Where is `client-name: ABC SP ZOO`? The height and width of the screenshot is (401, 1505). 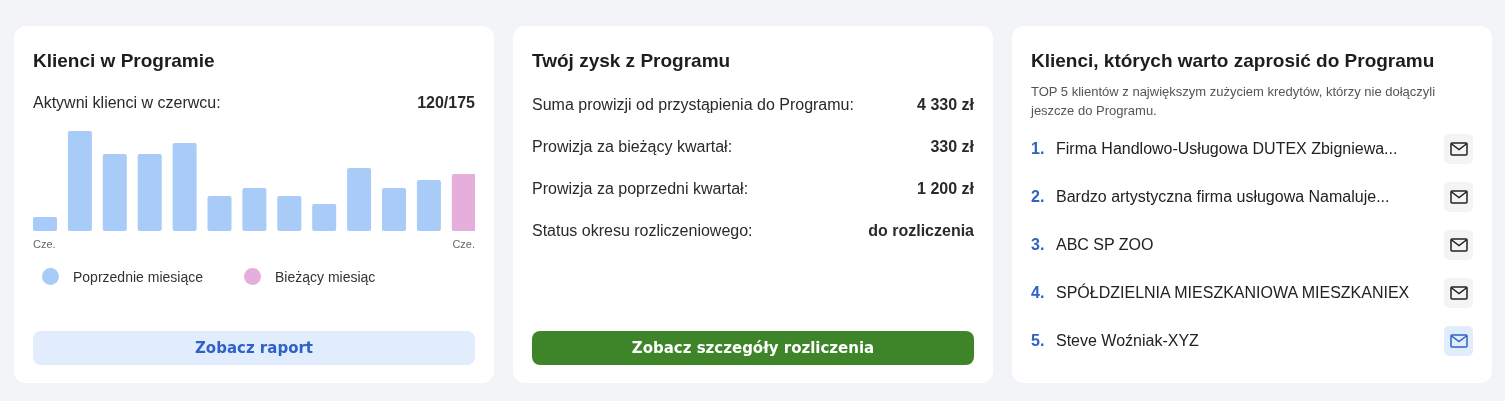
client-name: ABC SP ZOO is located at coordinates (1105, 245).